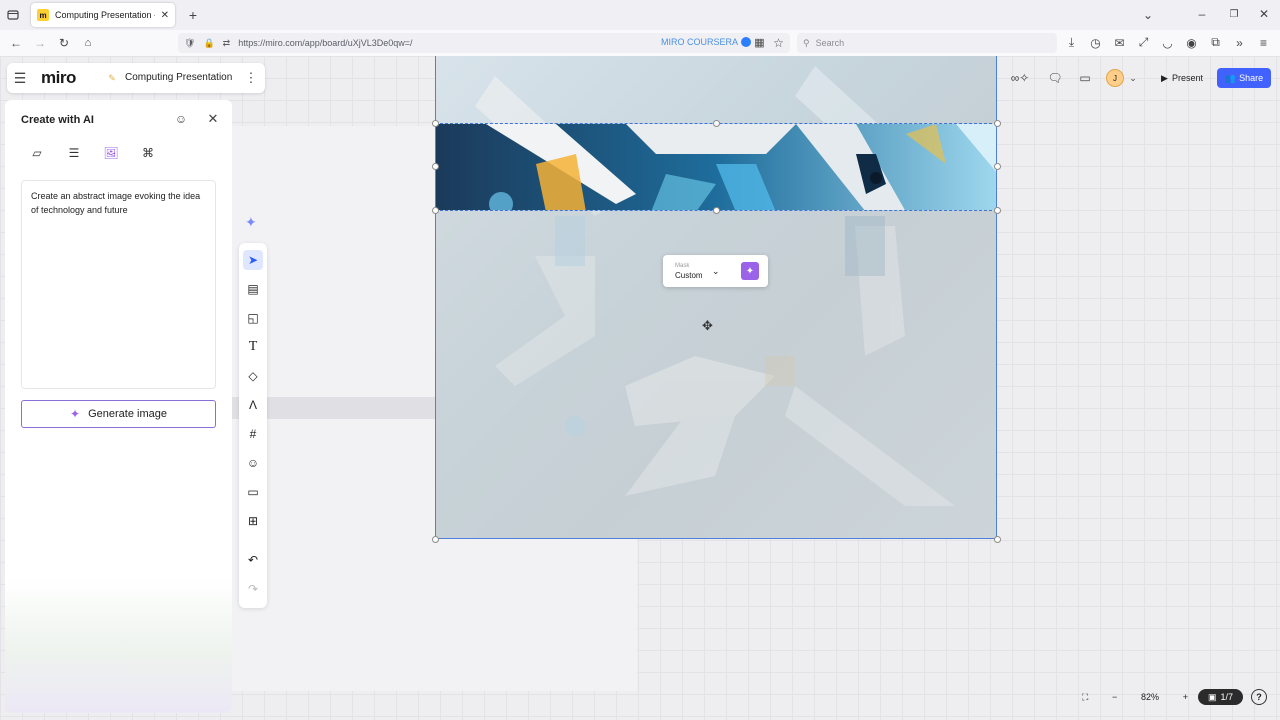  Describe the element at coordinates (325, 43) in the screenshot. I see `url-text: https://miro.com/app/board/uXjVL3De0qw=/` at that location.